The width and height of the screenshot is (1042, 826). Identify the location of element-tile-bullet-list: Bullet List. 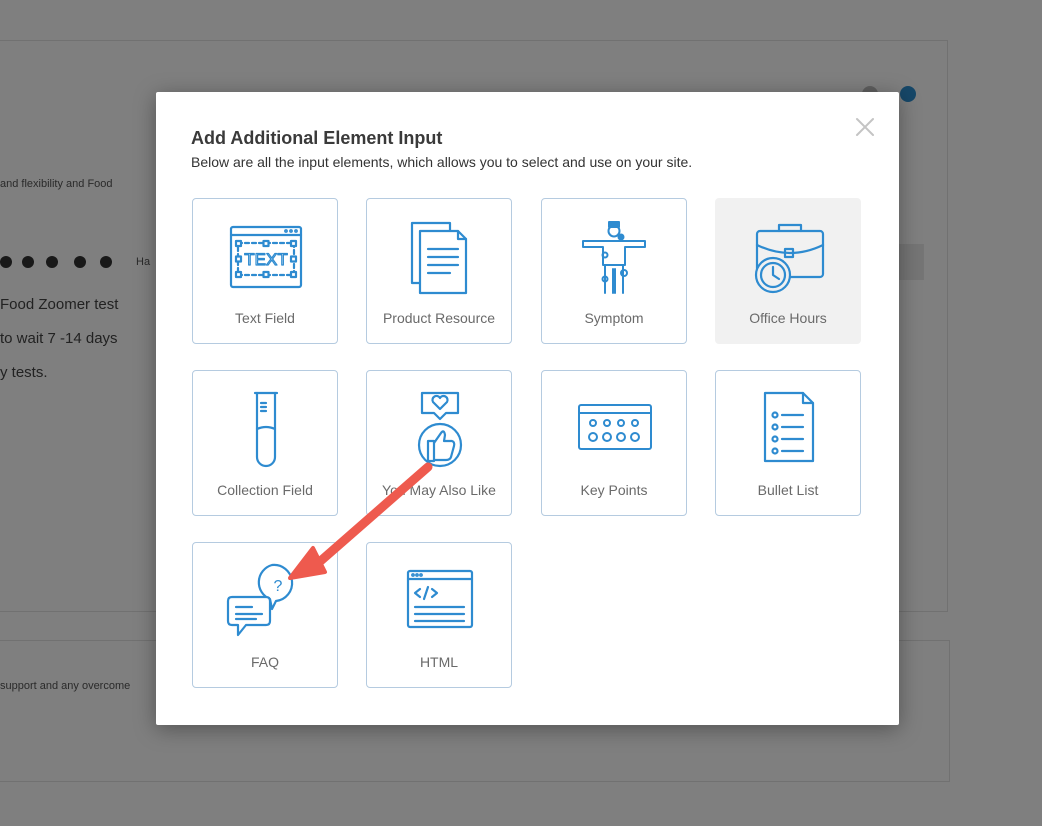
(788, 443).